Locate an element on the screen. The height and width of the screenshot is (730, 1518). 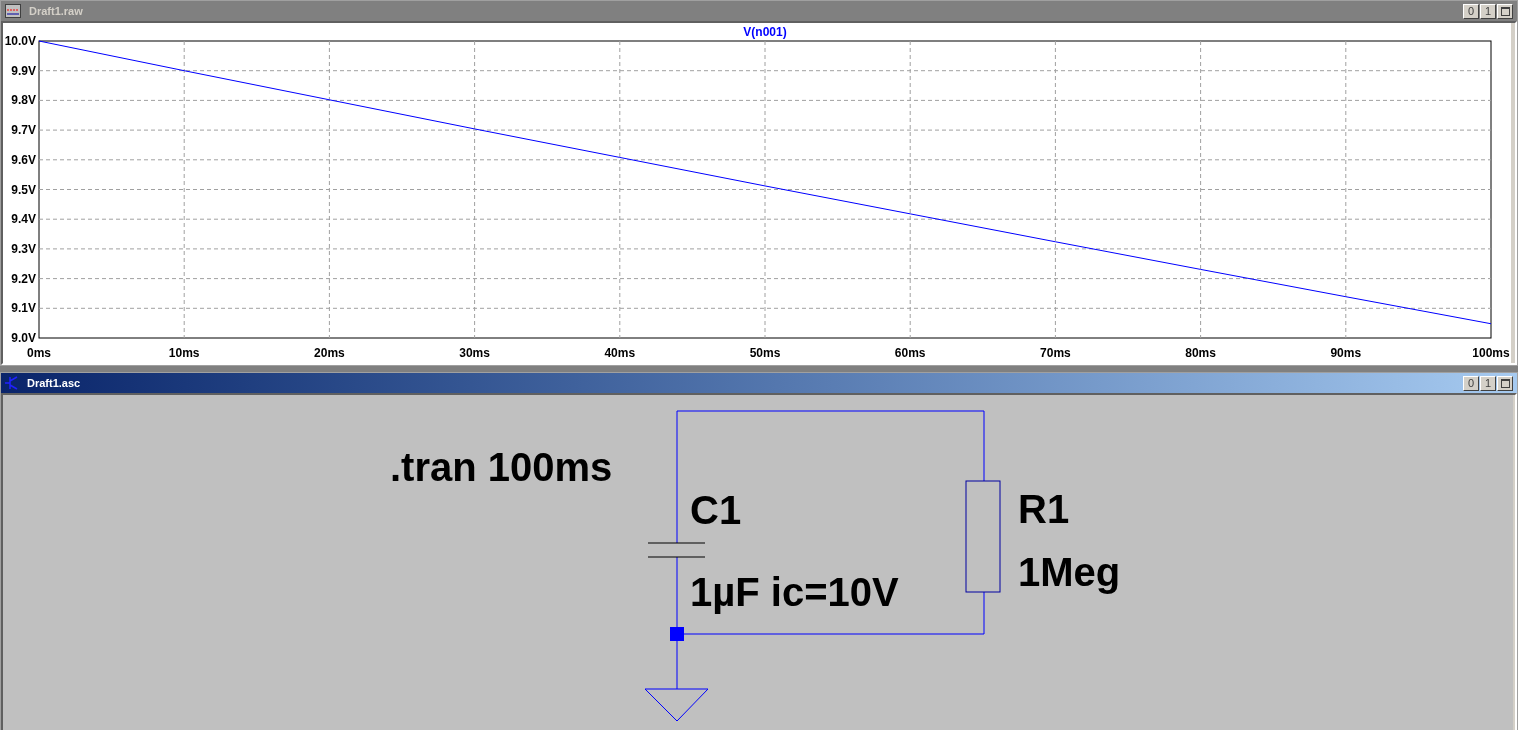
y-axis-label: 9.0V is located at coordinates (23, 338).